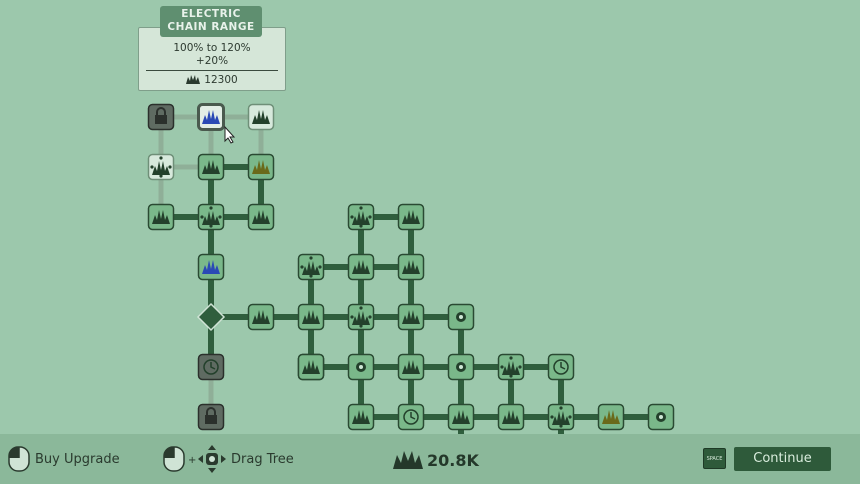 This screenshot has width=860, height=484. What do you see at coordinates (453, 460) in the screenshot?
I see `currency-amount: 20.8K` at bounding box center [453, 460].